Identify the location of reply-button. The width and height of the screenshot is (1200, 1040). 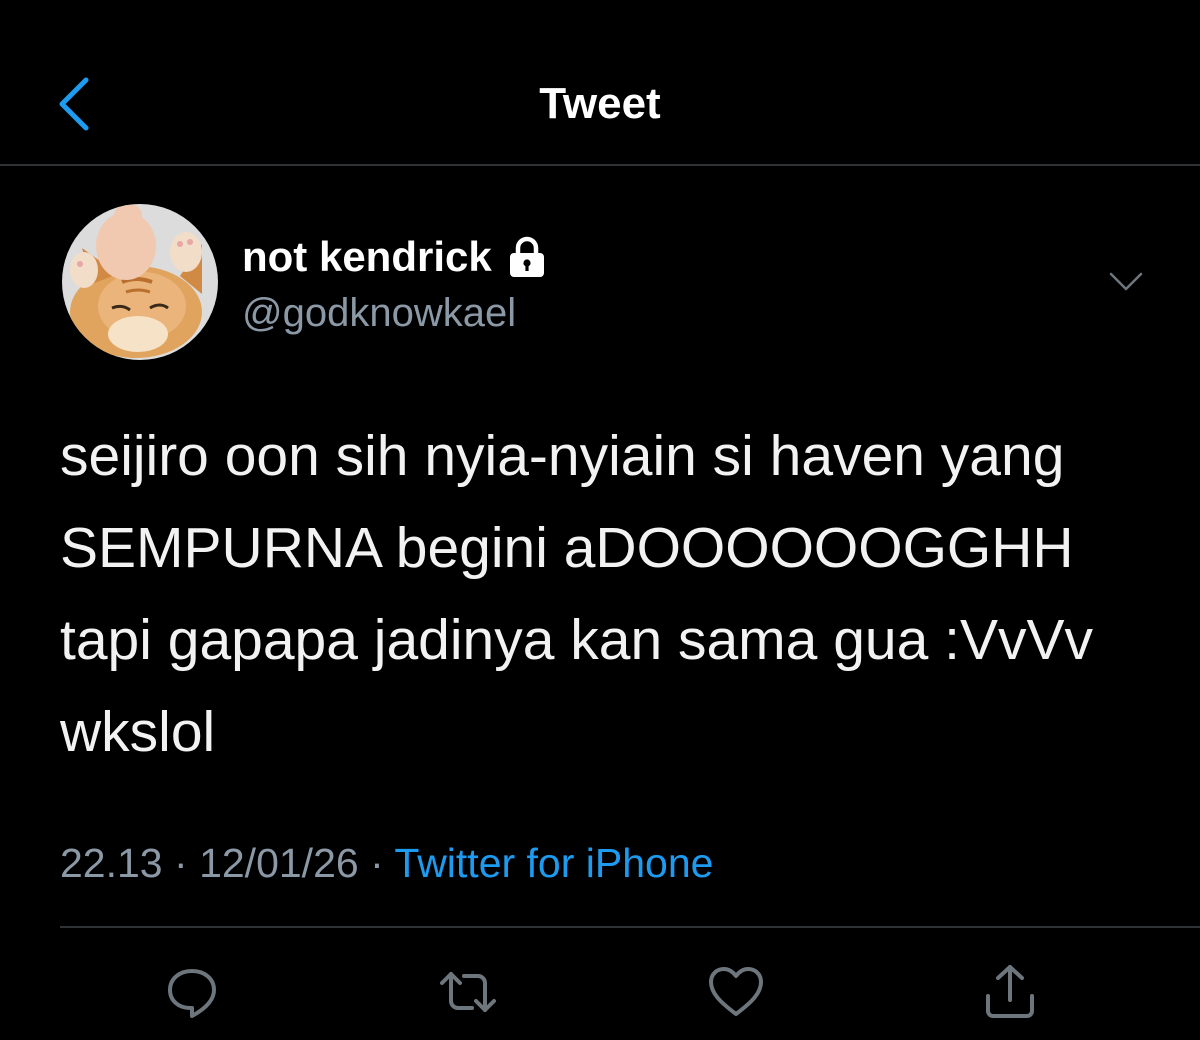
(192, 992).